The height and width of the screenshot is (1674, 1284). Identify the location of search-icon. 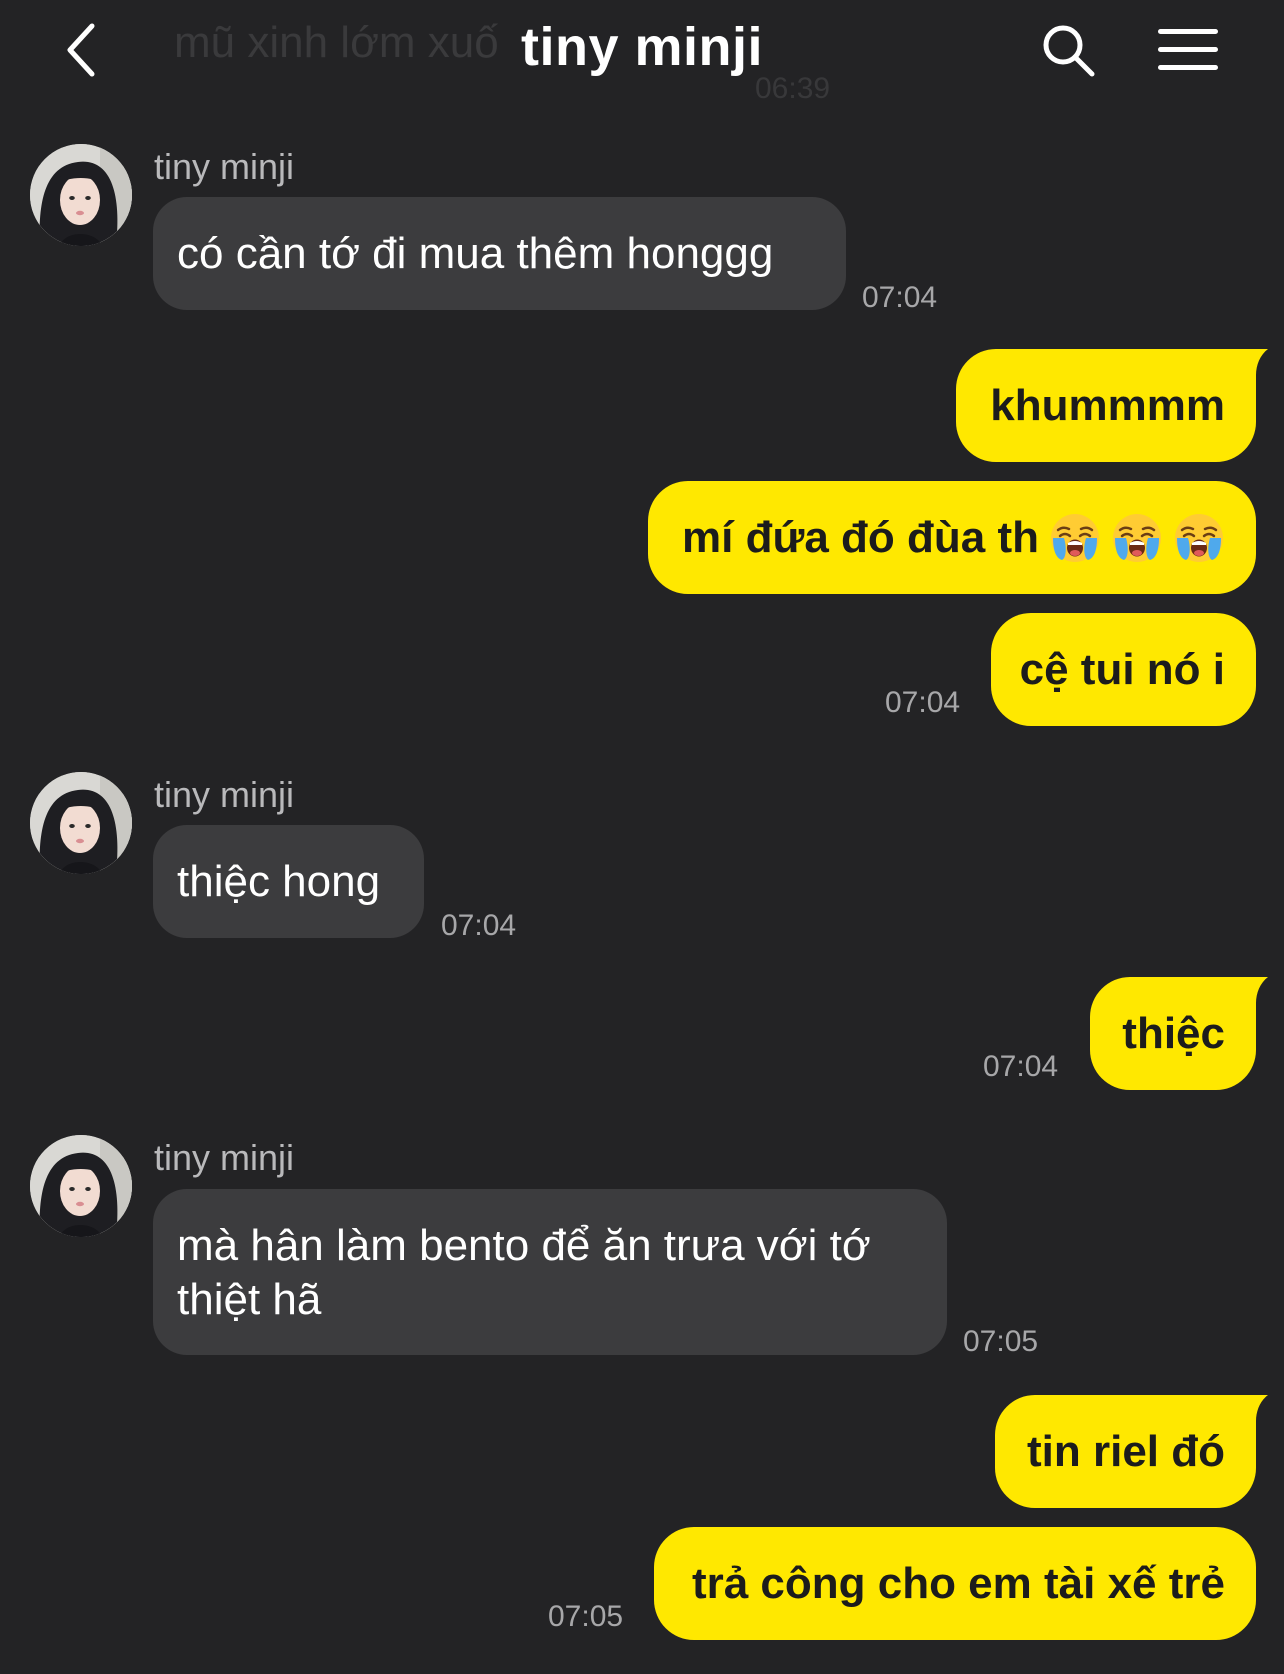
(1069, 51).